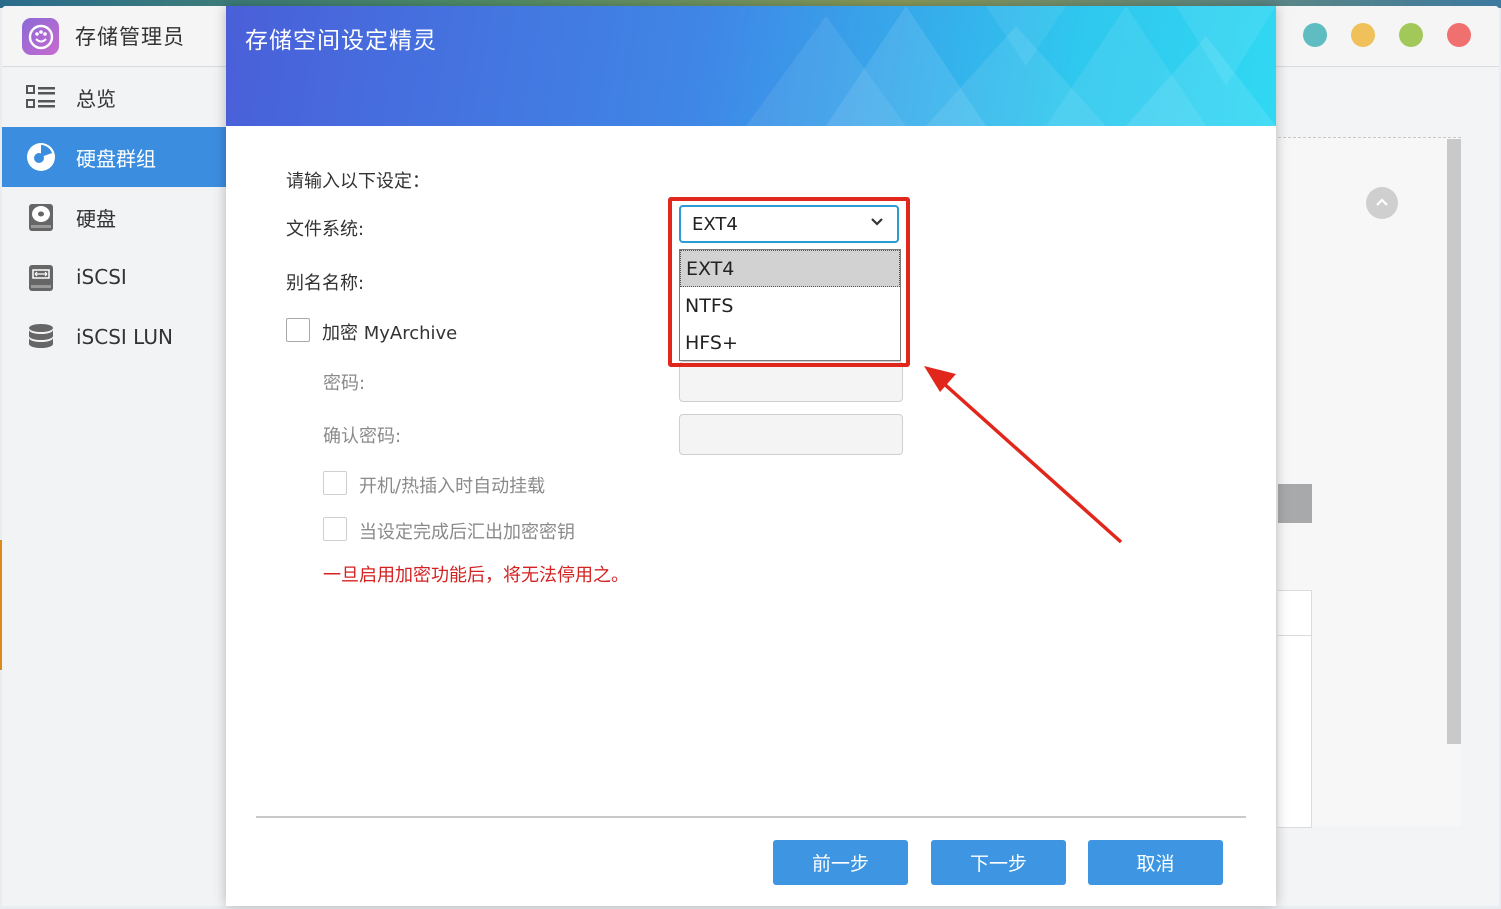 The image size is (1501, 909). What do you see at coordinates (751, 66) in the screenshot?
I see `dialog-header: 存储空间设定精灵` at bounding box center [751, 66].